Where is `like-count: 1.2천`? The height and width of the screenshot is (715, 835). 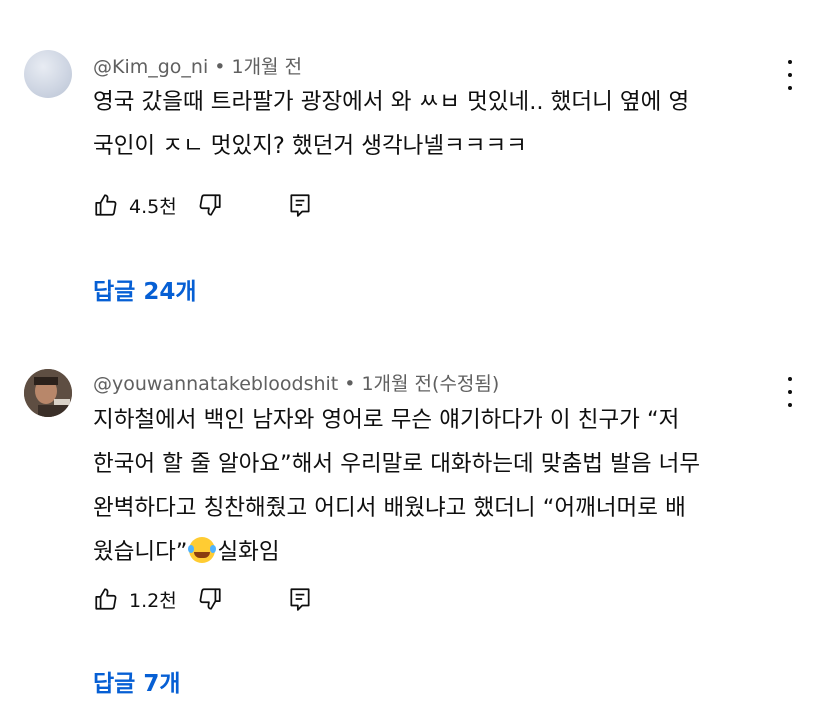
like-count: 1.2천 is located at coordinates (153, 600).